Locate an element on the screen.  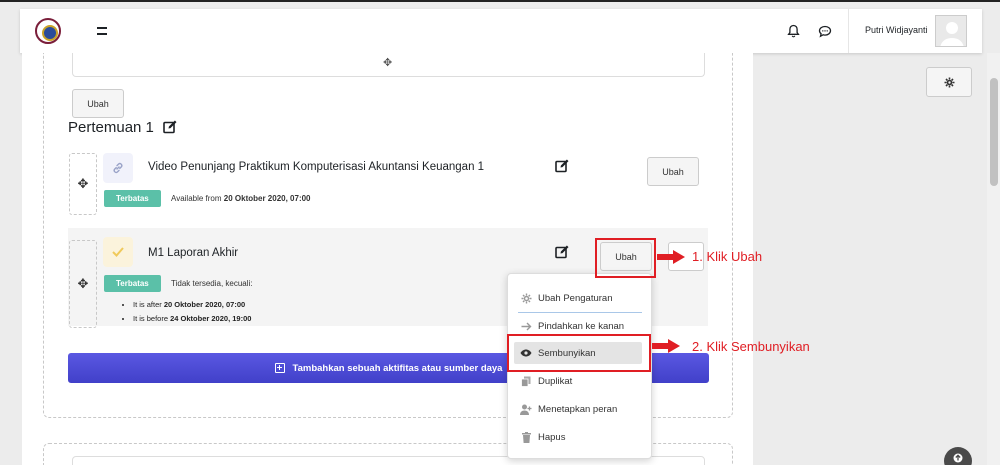
section-title: Pertemuan 1 is located at coordinates (111, 127).